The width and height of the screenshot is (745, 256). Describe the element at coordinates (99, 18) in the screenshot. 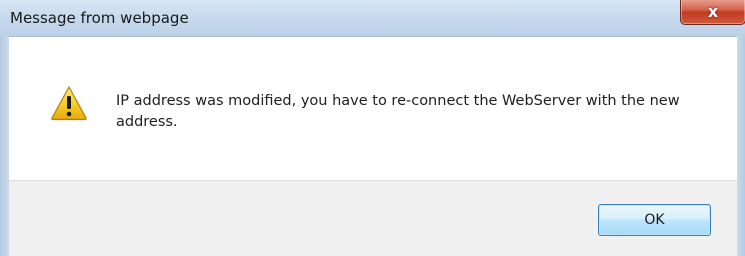

I see `window-title: Message from webpage` at that location.